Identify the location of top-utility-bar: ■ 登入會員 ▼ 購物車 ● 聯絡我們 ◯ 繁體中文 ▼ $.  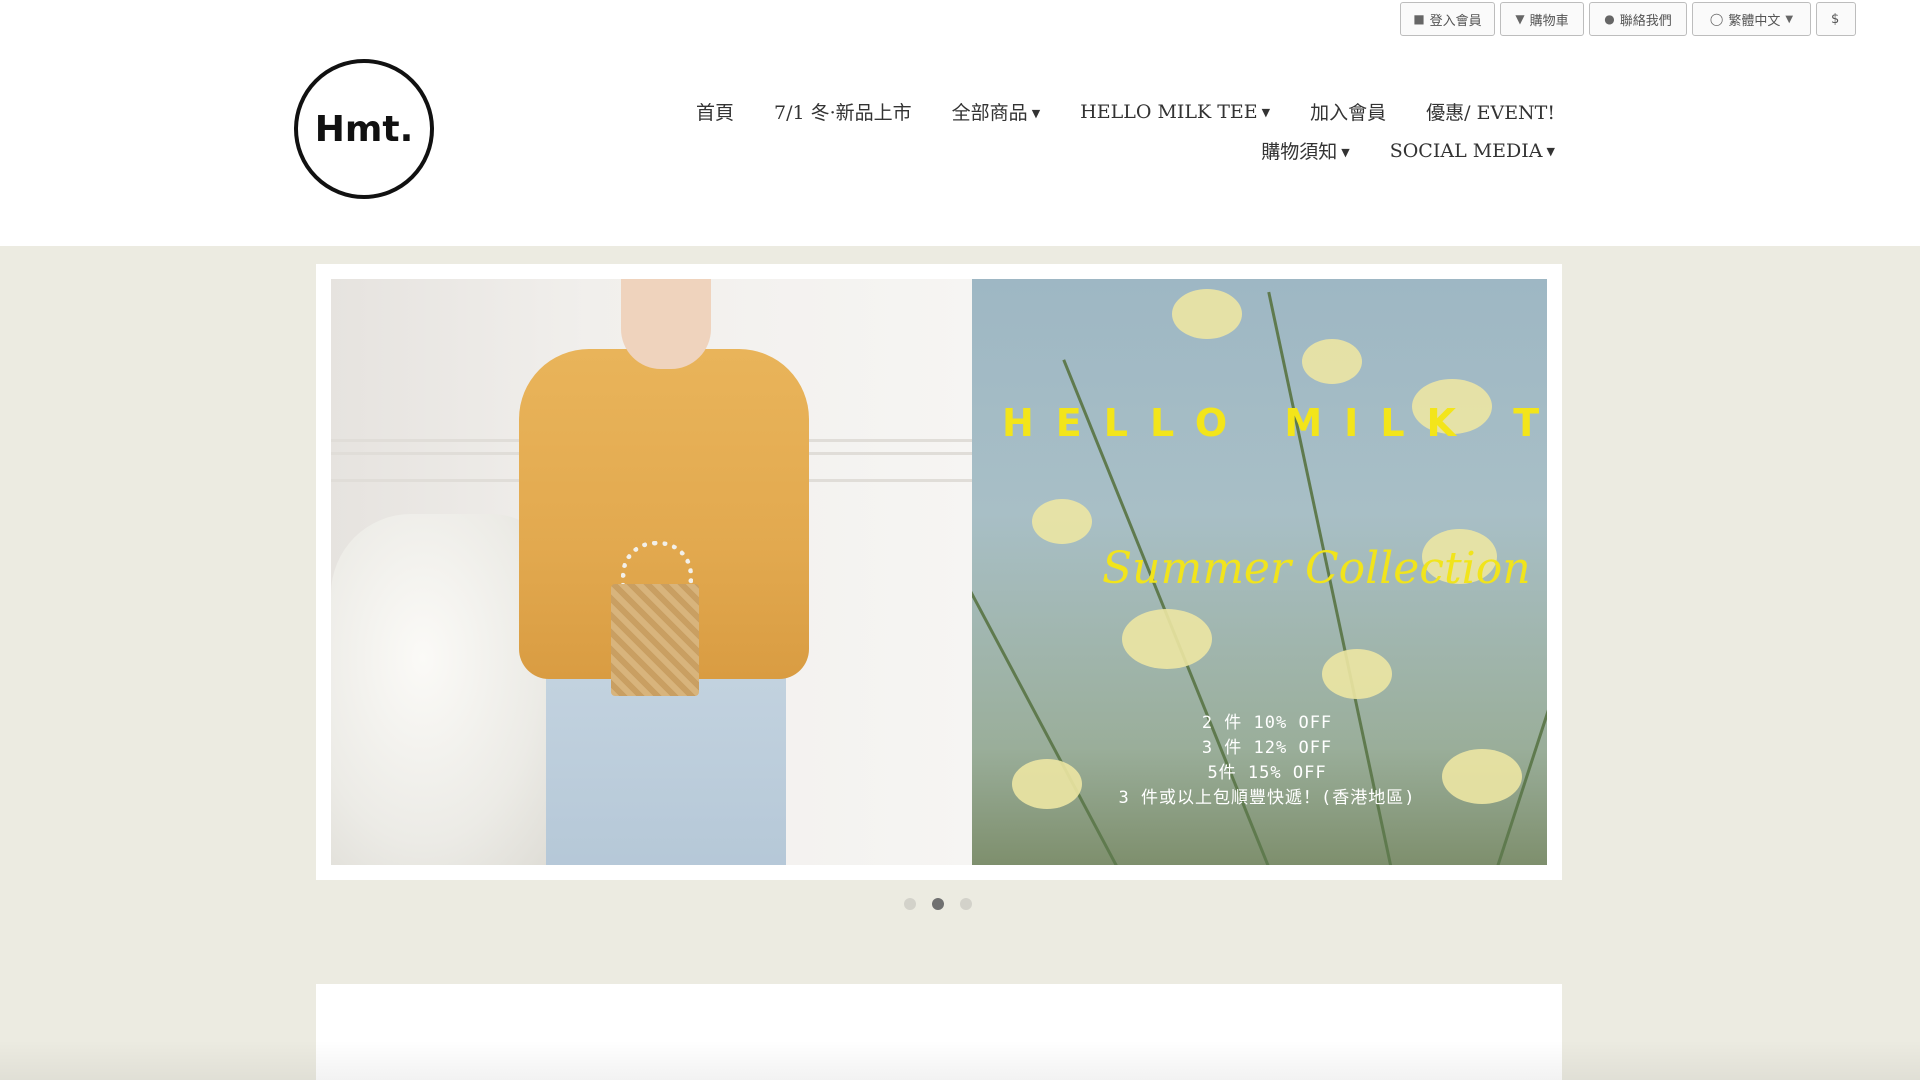
(1660, 20).